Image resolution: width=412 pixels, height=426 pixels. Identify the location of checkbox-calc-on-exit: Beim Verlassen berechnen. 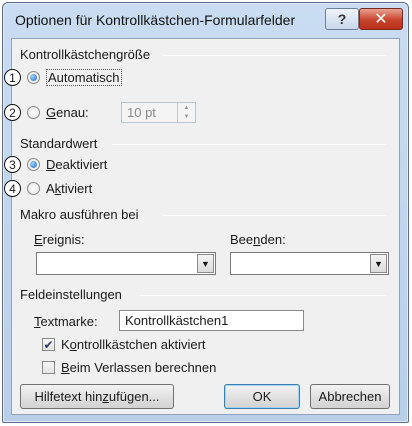
(129, 367).